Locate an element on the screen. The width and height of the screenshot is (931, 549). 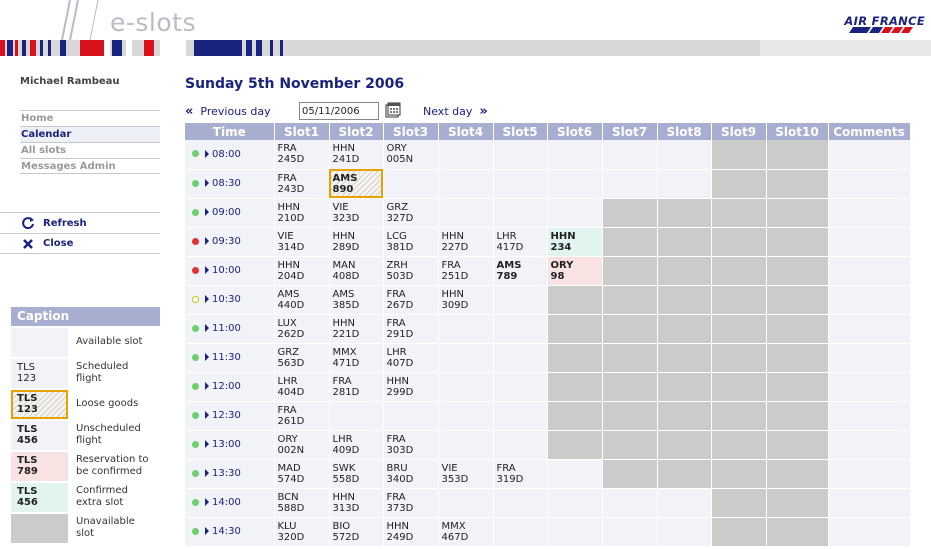
nav-calendar: Calendar is located at coordinates (90, 134).